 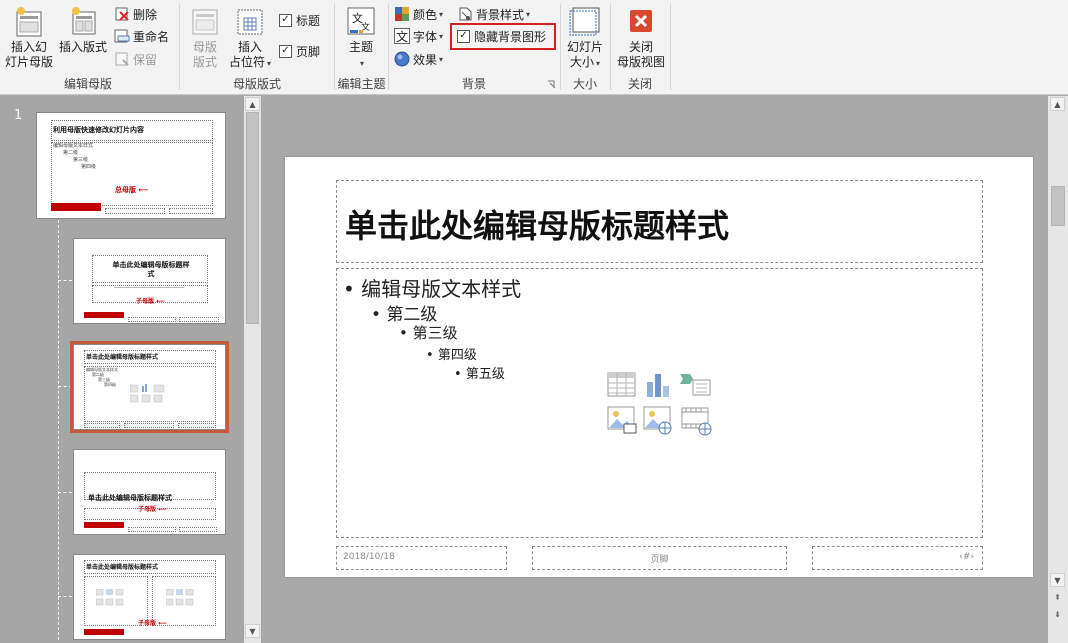 What do you see at coordinates (584, 84) in the screenshot?
I see `group-label-size: 大小` at bounding box center [584, 84].